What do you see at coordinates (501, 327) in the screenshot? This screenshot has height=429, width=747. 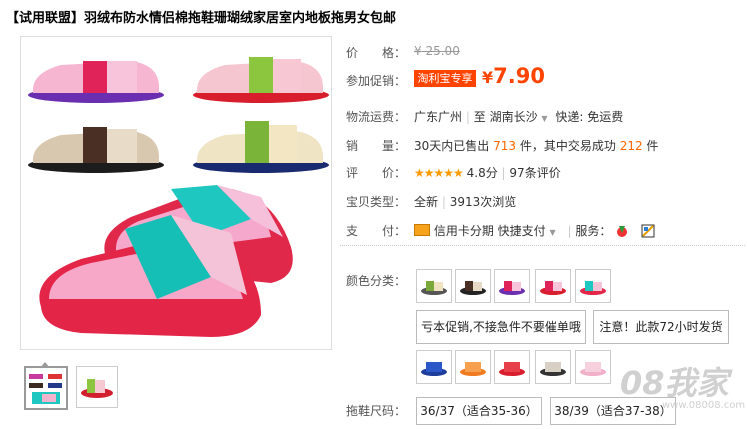 I see `notice-option-1: 亏本促销,不接急件不要催单哦` at bounding box center [501, 327].